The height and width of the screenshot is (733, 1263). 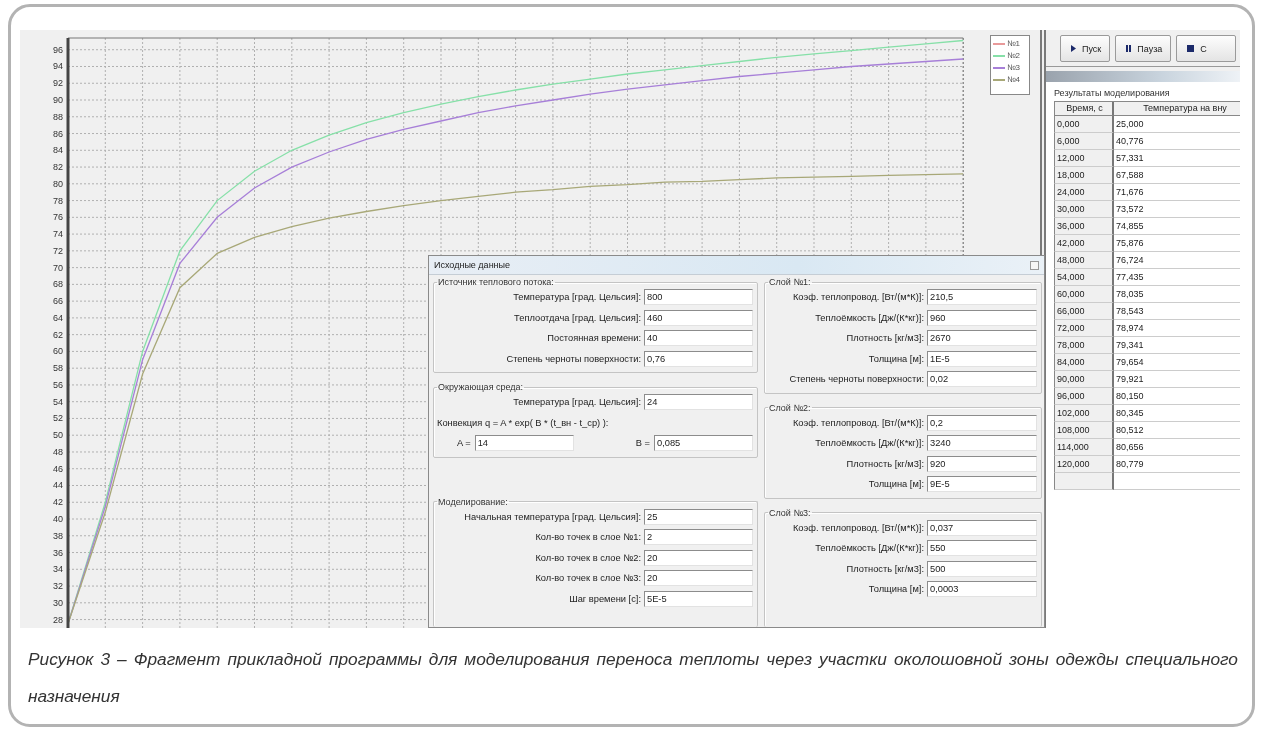 What do you see at coordinates (982, 317) in the screenshot?
I see `input-field: 960` at bounding box center [982, 317].